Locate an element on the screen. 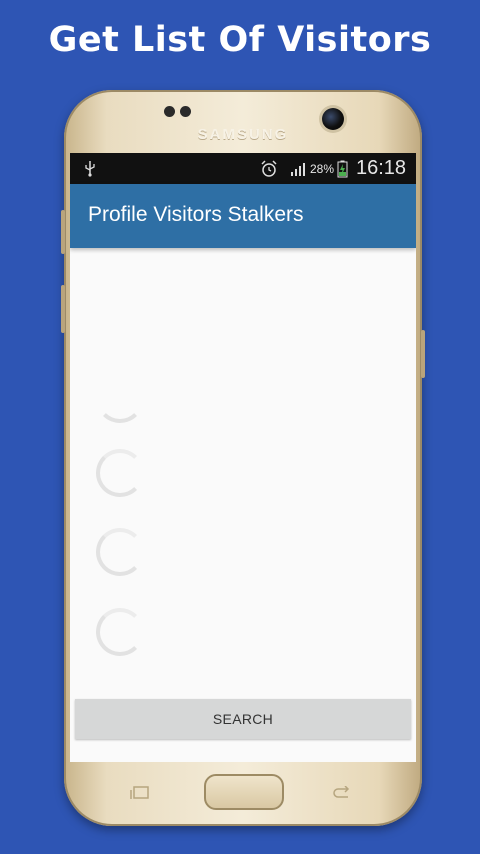 The height and width of the screenshot is (854, 480). usb-icon is located at coordinates (90, 169).